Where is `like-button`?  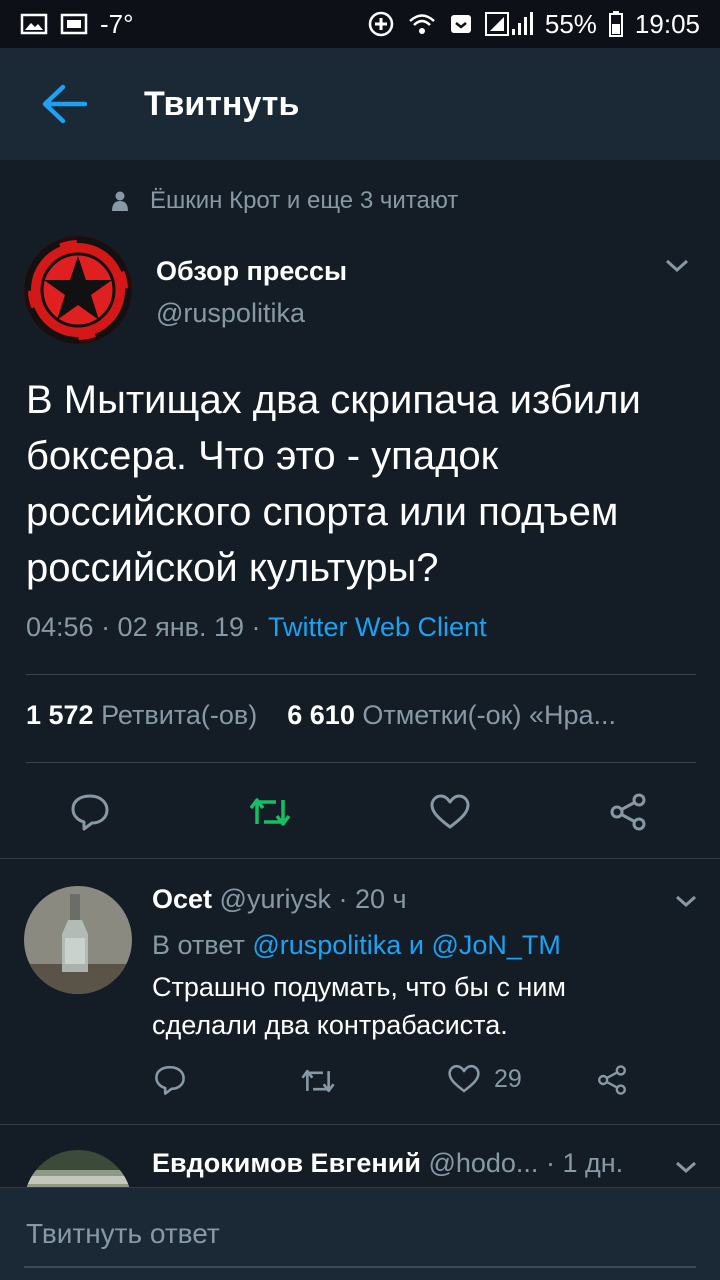 like-button is located at coordinates (450, 812).